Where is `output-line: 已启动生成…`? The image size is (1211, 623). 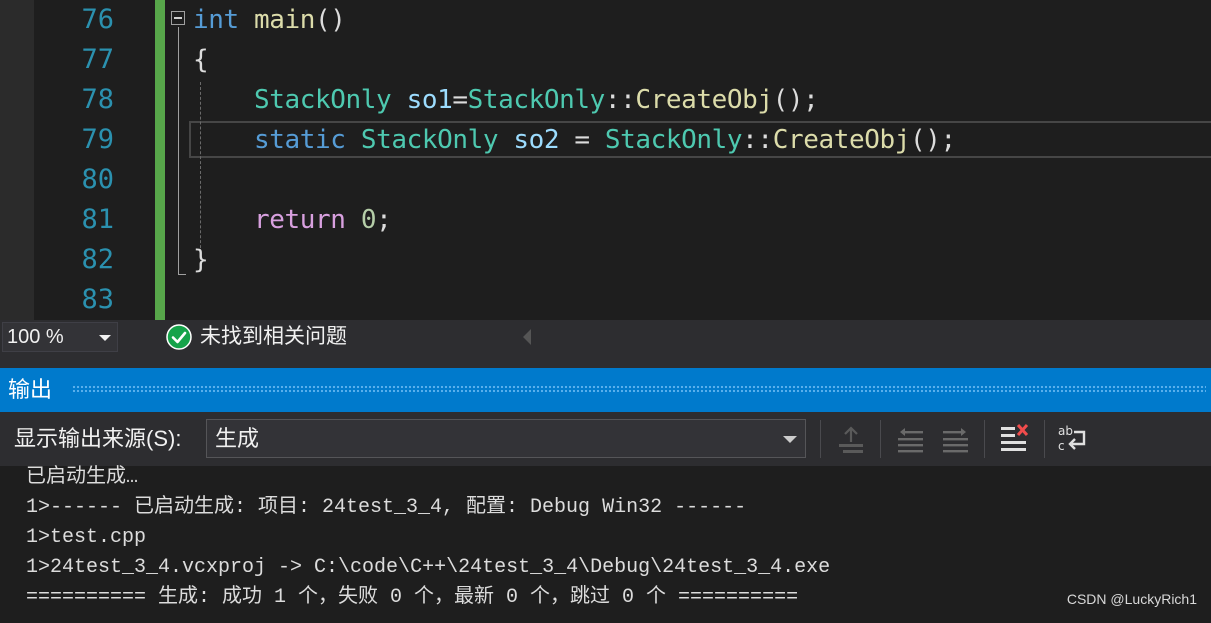
output-line: 已启动生成… is located at coordinates (82, 477).